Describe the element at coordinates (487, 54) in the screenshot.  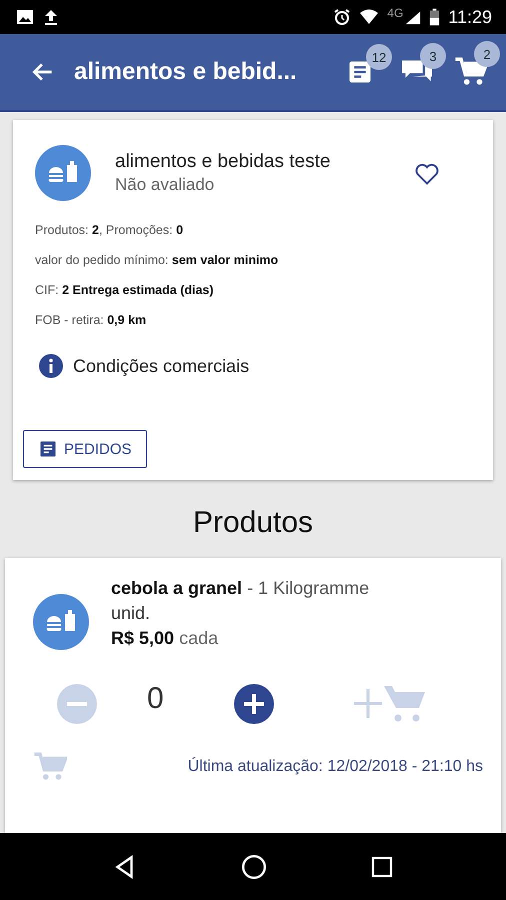
I see `count-badge: 2` at that location.